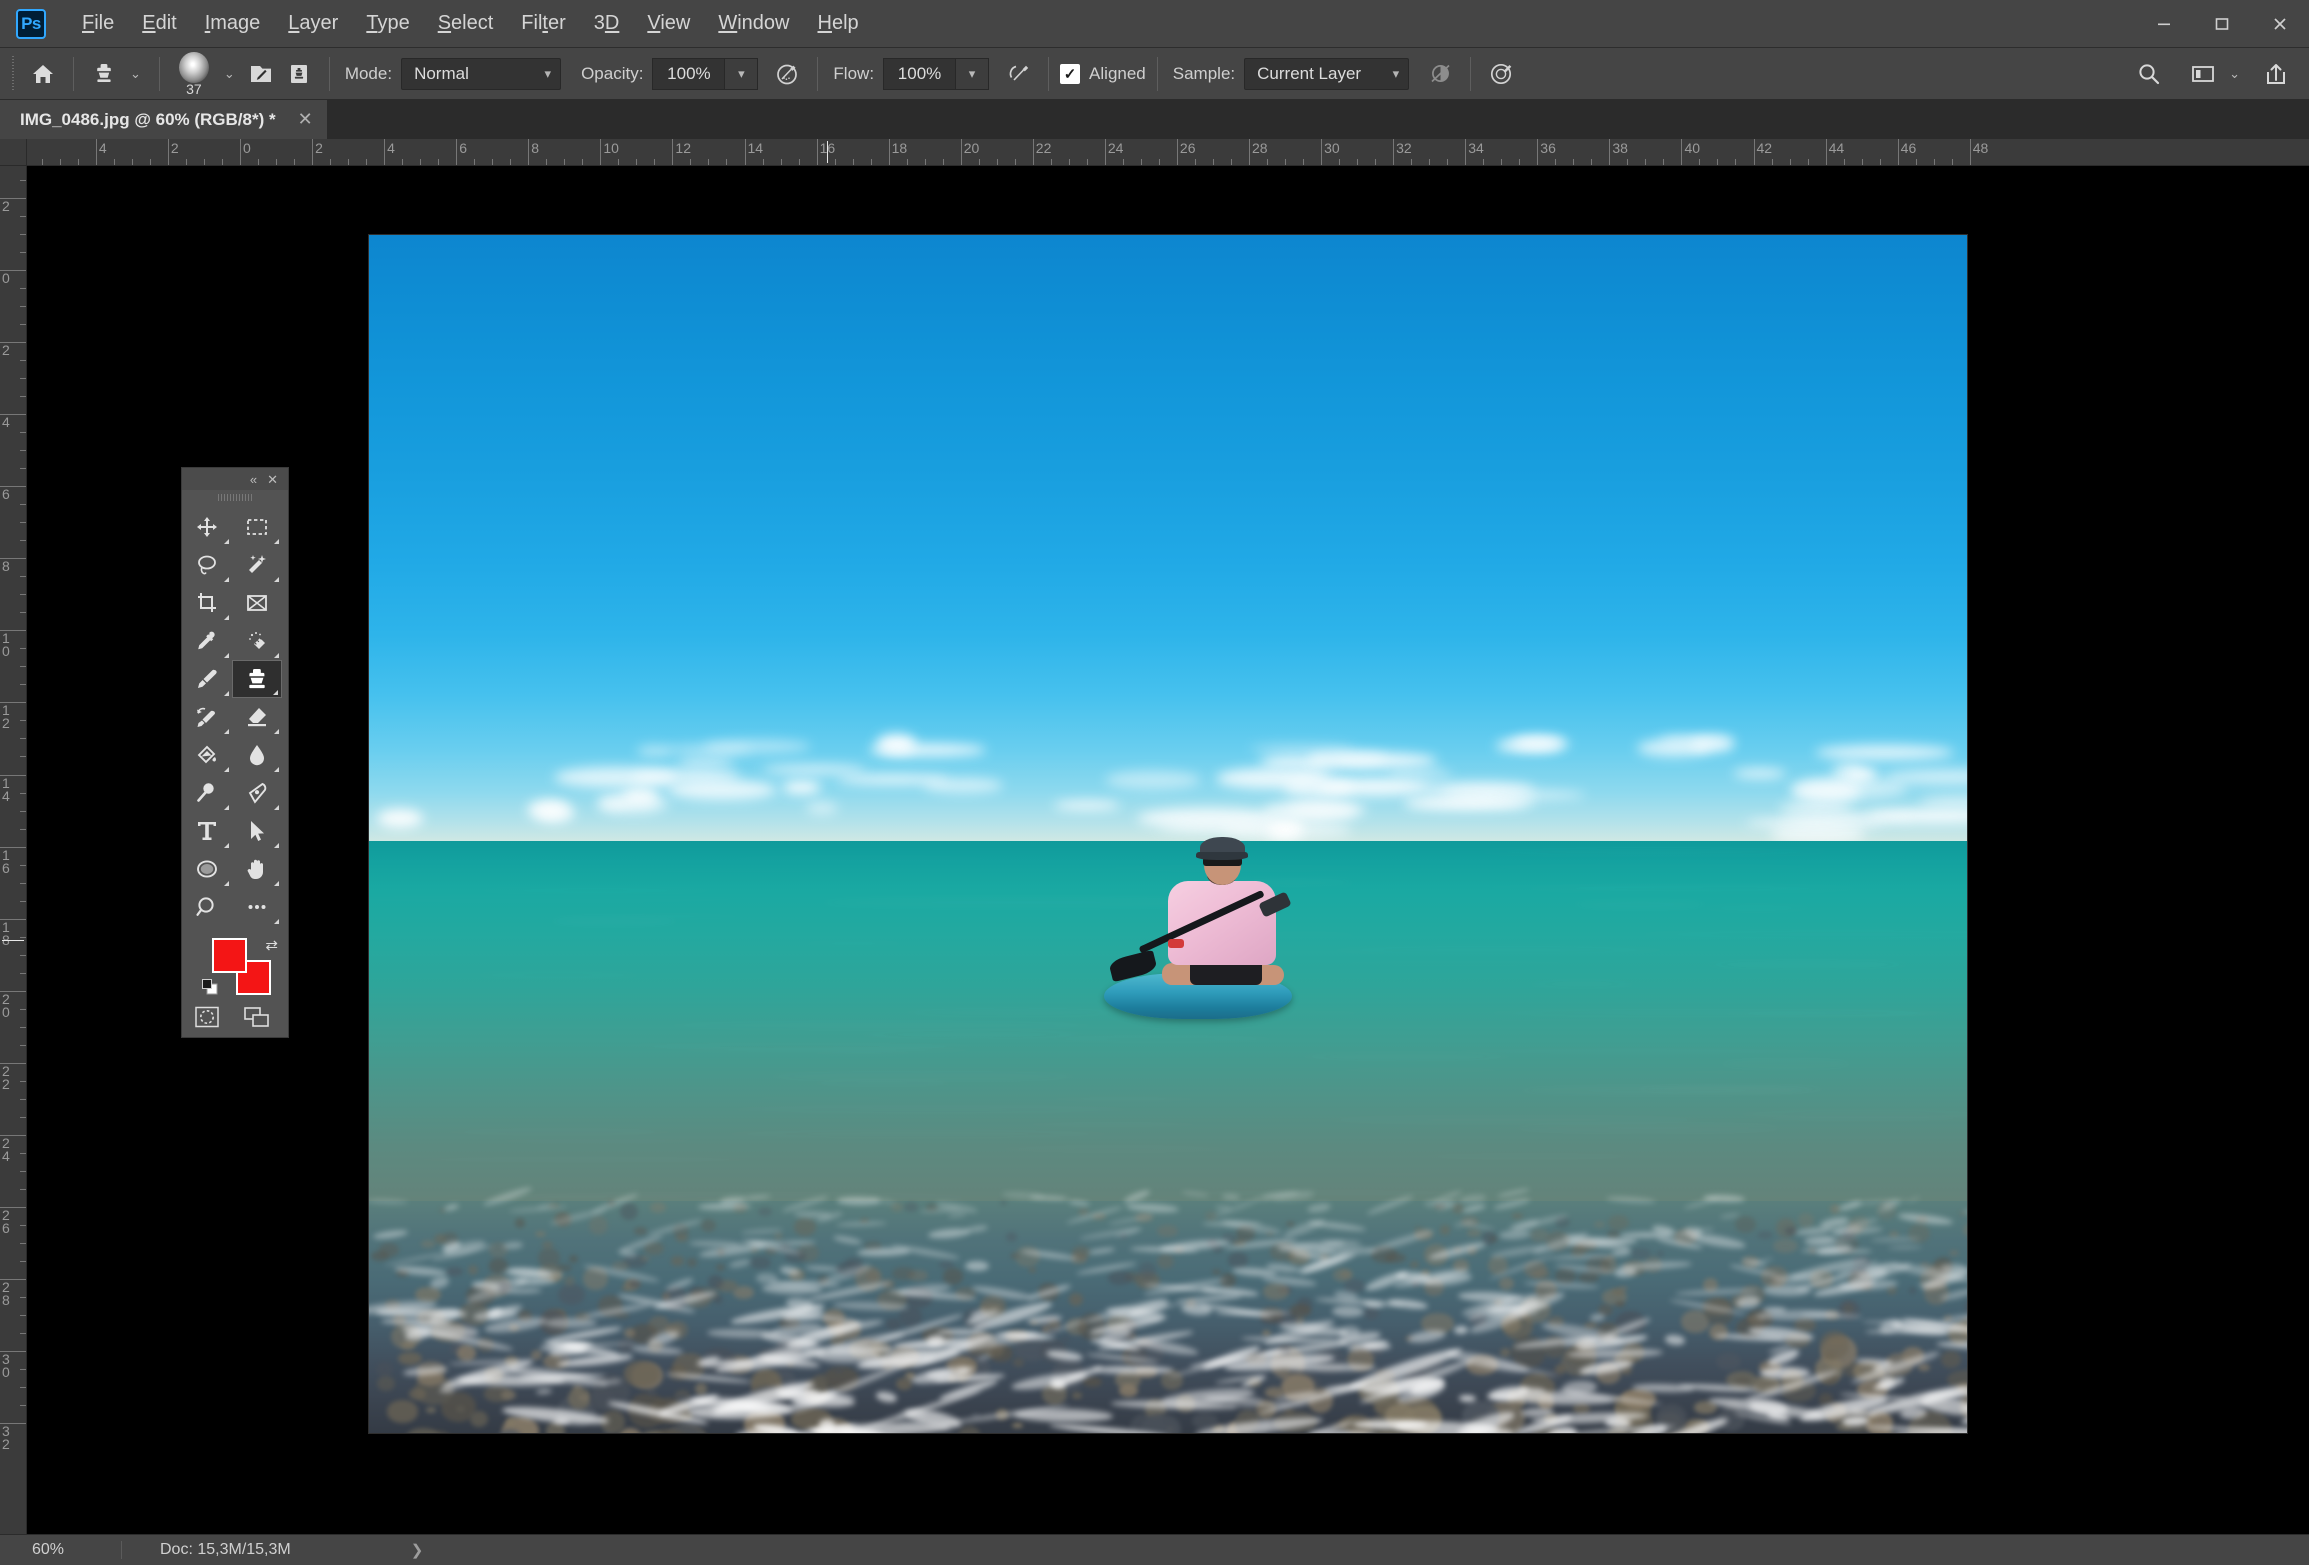  I want to click on airbrush-icon, so click(1018, 74).